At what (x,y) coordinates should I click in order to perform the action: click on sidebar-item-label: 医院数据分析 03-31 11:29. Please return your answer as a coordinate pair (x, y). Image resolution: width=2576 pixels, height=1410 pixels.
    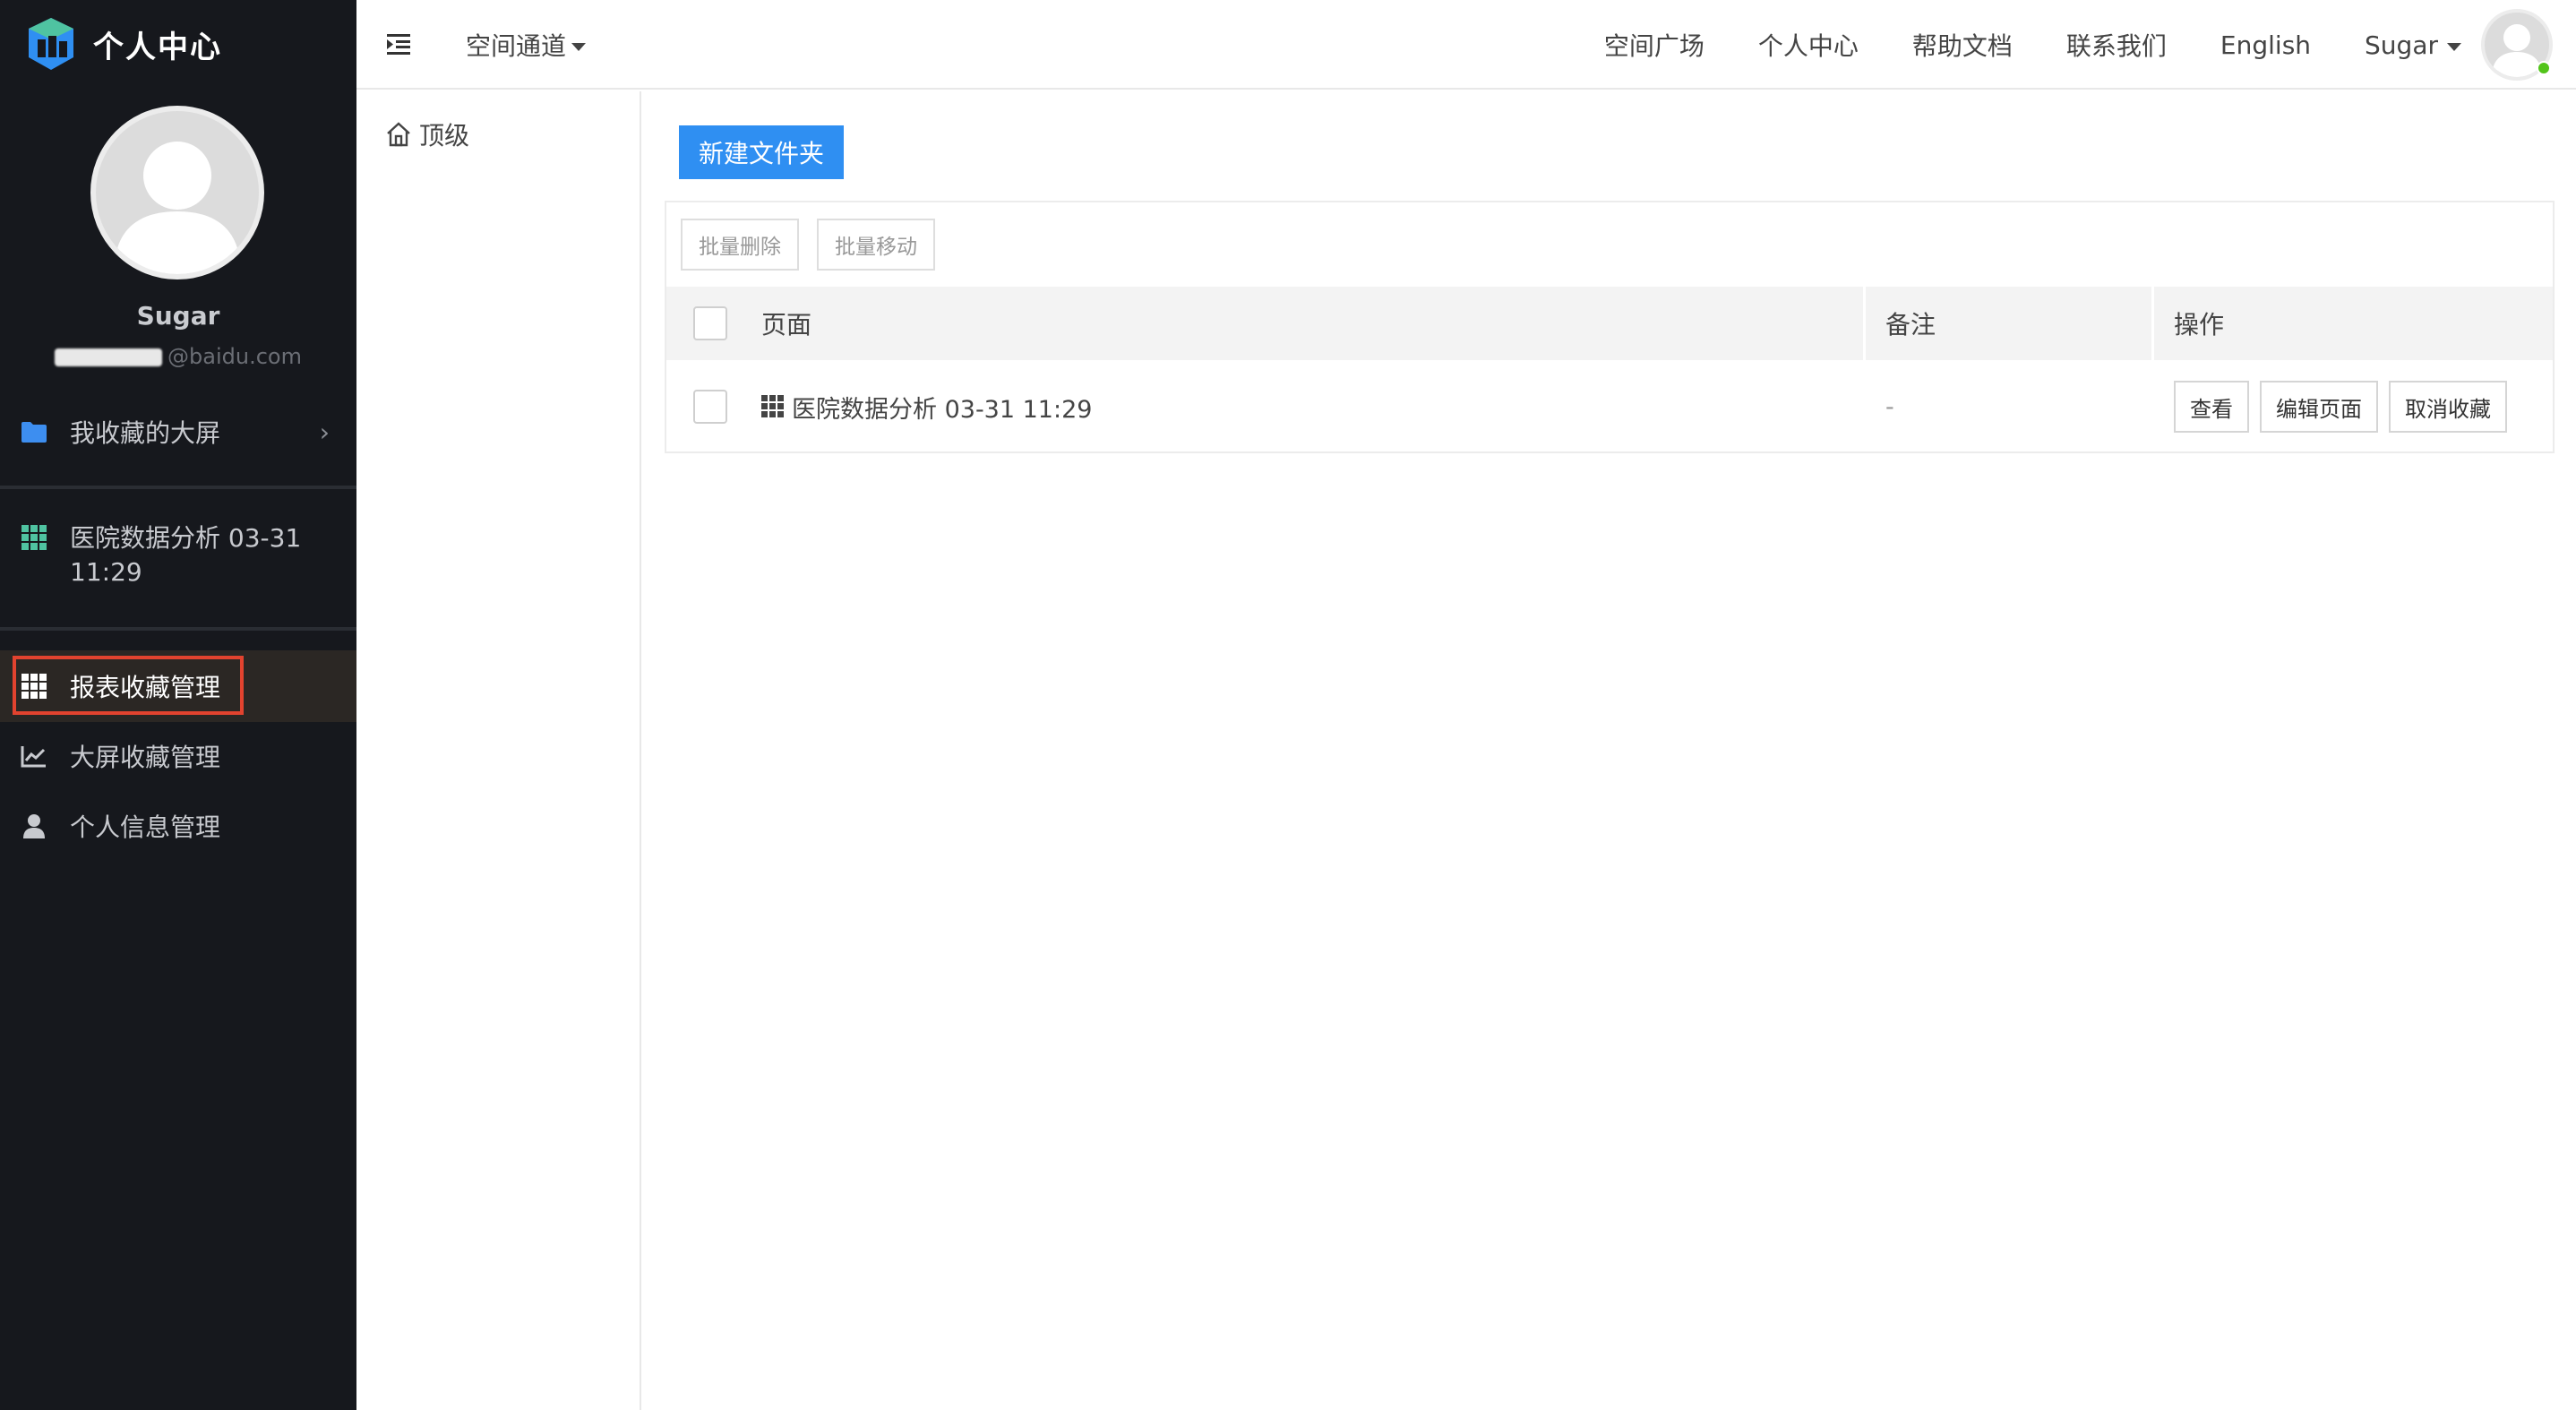
    Looking at the image, I should click on (186, 555).